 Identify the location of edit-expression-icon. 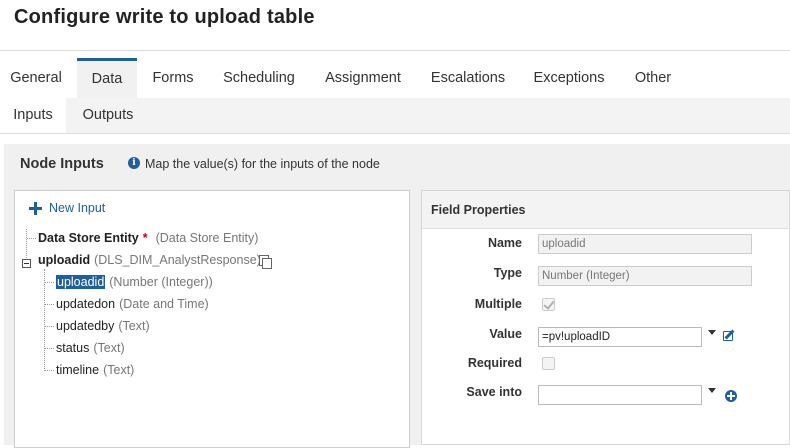
(730, 335).